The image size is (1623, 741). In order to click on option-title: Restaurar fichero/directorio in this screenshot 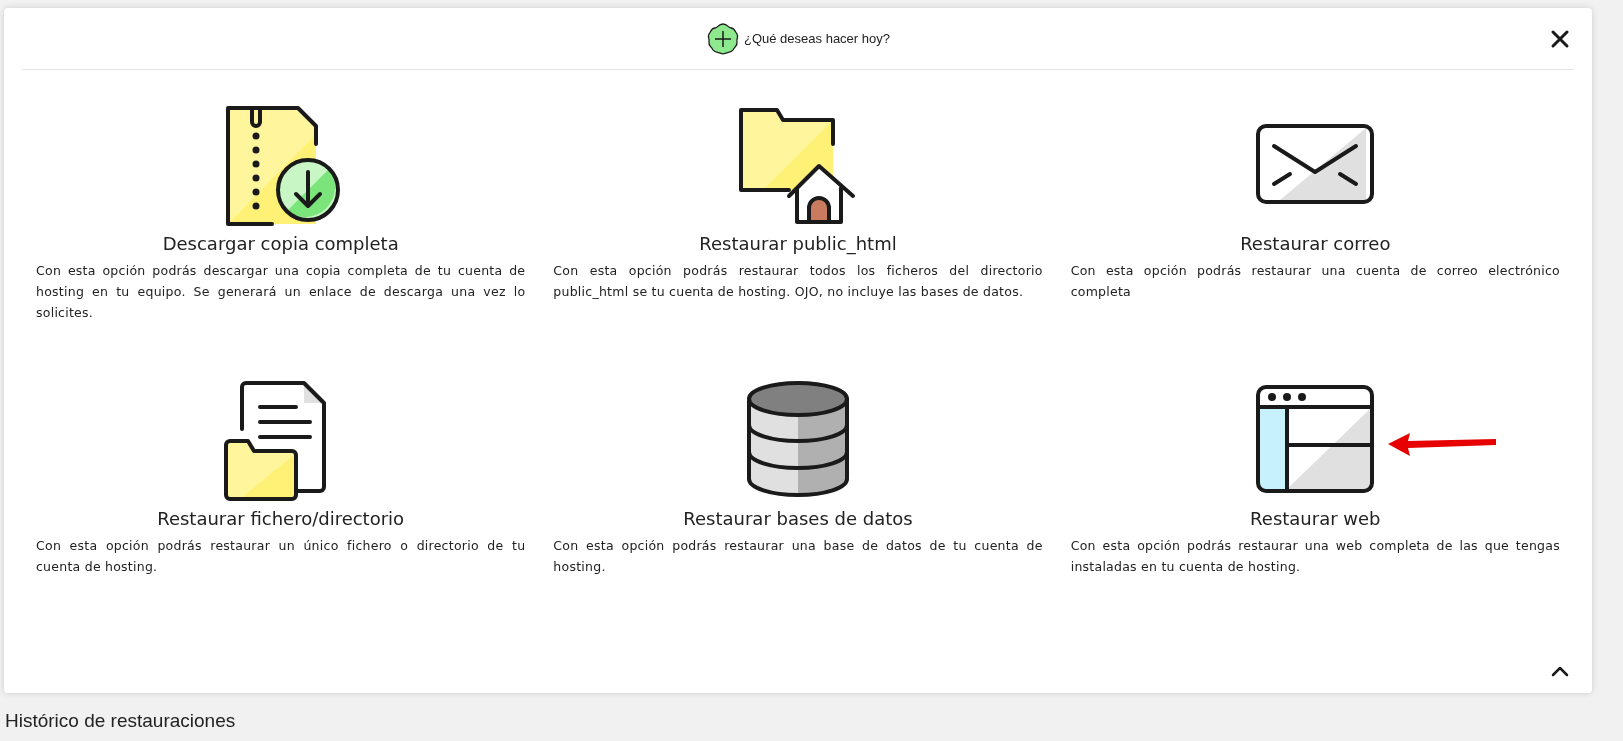, I will do `click(281, 519)`.